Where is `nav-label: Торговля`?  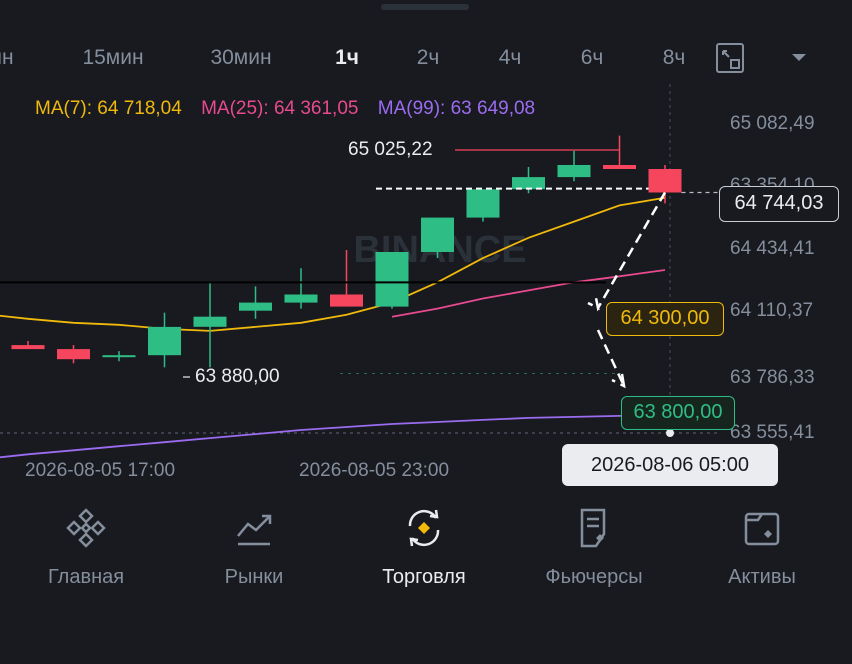
nav-label: Торговля is located at coordinates (424, 577).